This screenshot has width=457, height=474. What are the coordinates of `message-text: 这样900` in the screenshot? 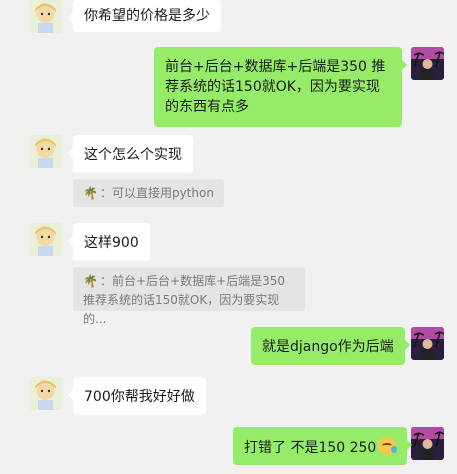 It's located at (111, 243).